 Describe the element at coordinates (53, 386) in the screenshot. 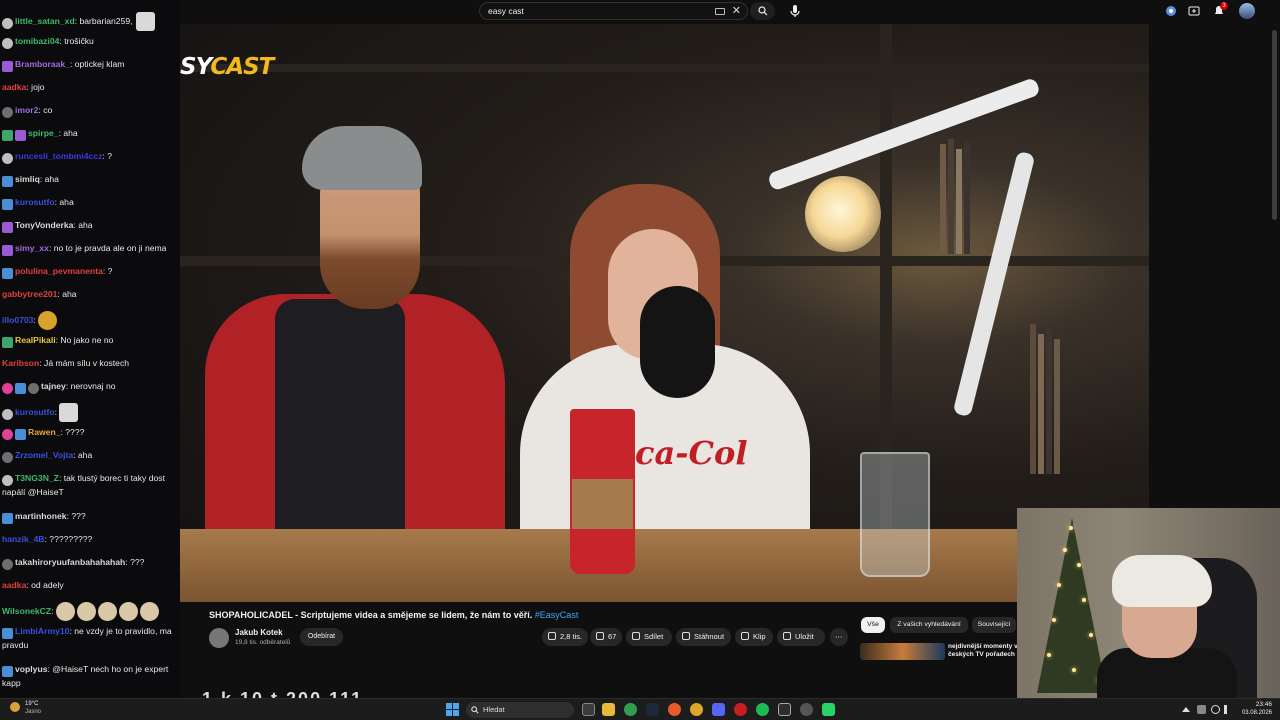

I see `chat-username: tajney` at that location.